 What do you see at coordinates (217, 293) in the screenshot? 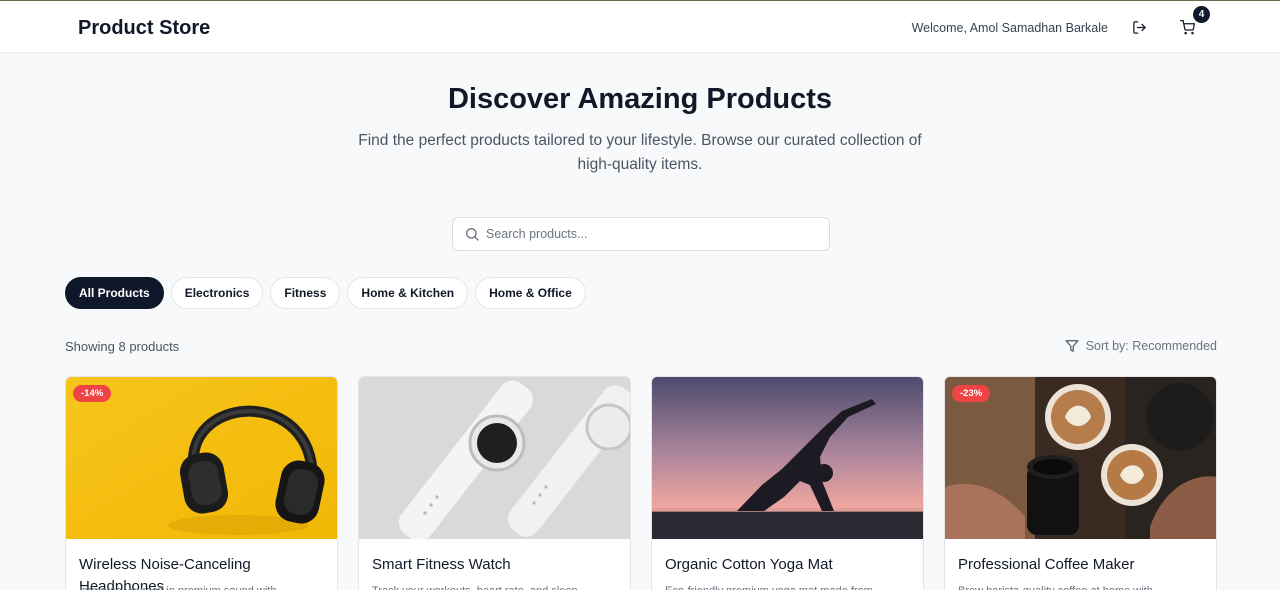
I see `category-chip-electronics: Electronics` at bounding box center [217, 293].